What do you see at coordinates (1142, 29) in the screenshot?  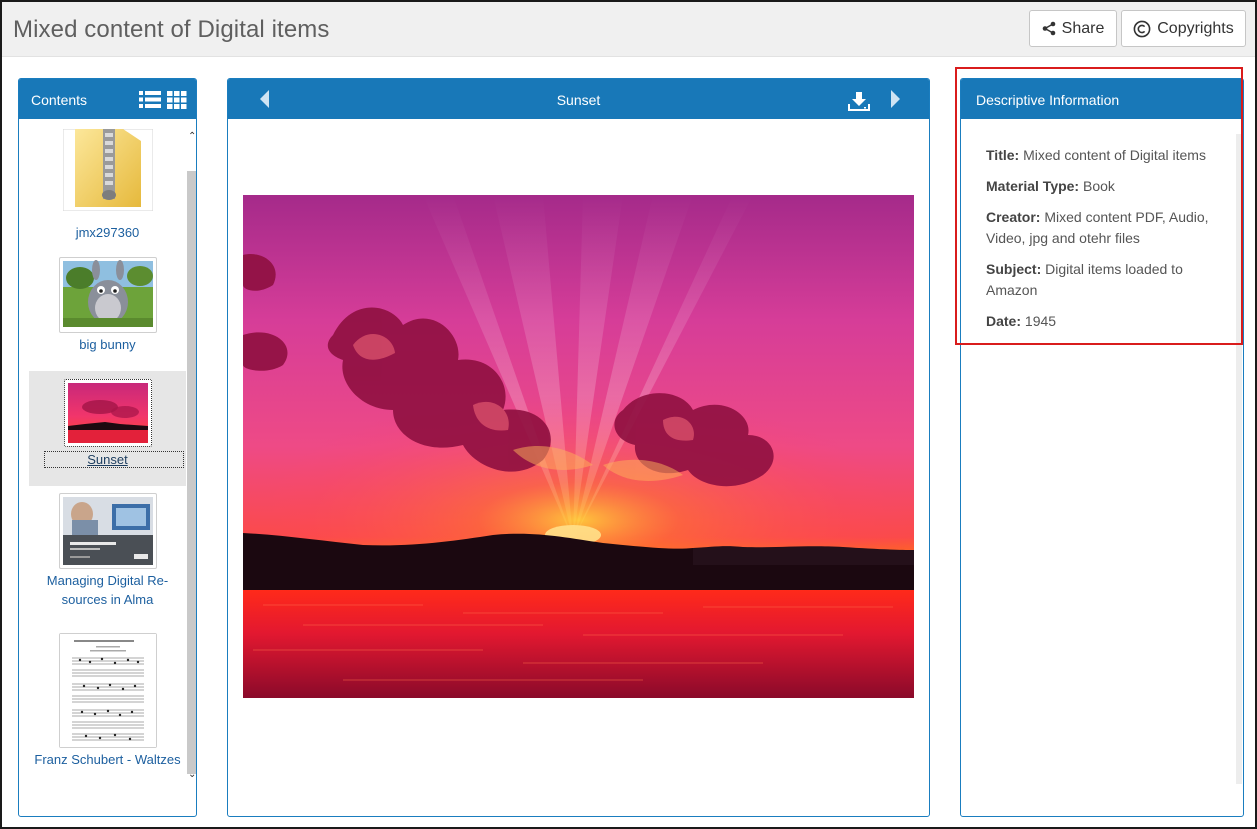 I see `copyright-icon` at bounding box center [1142, 29].